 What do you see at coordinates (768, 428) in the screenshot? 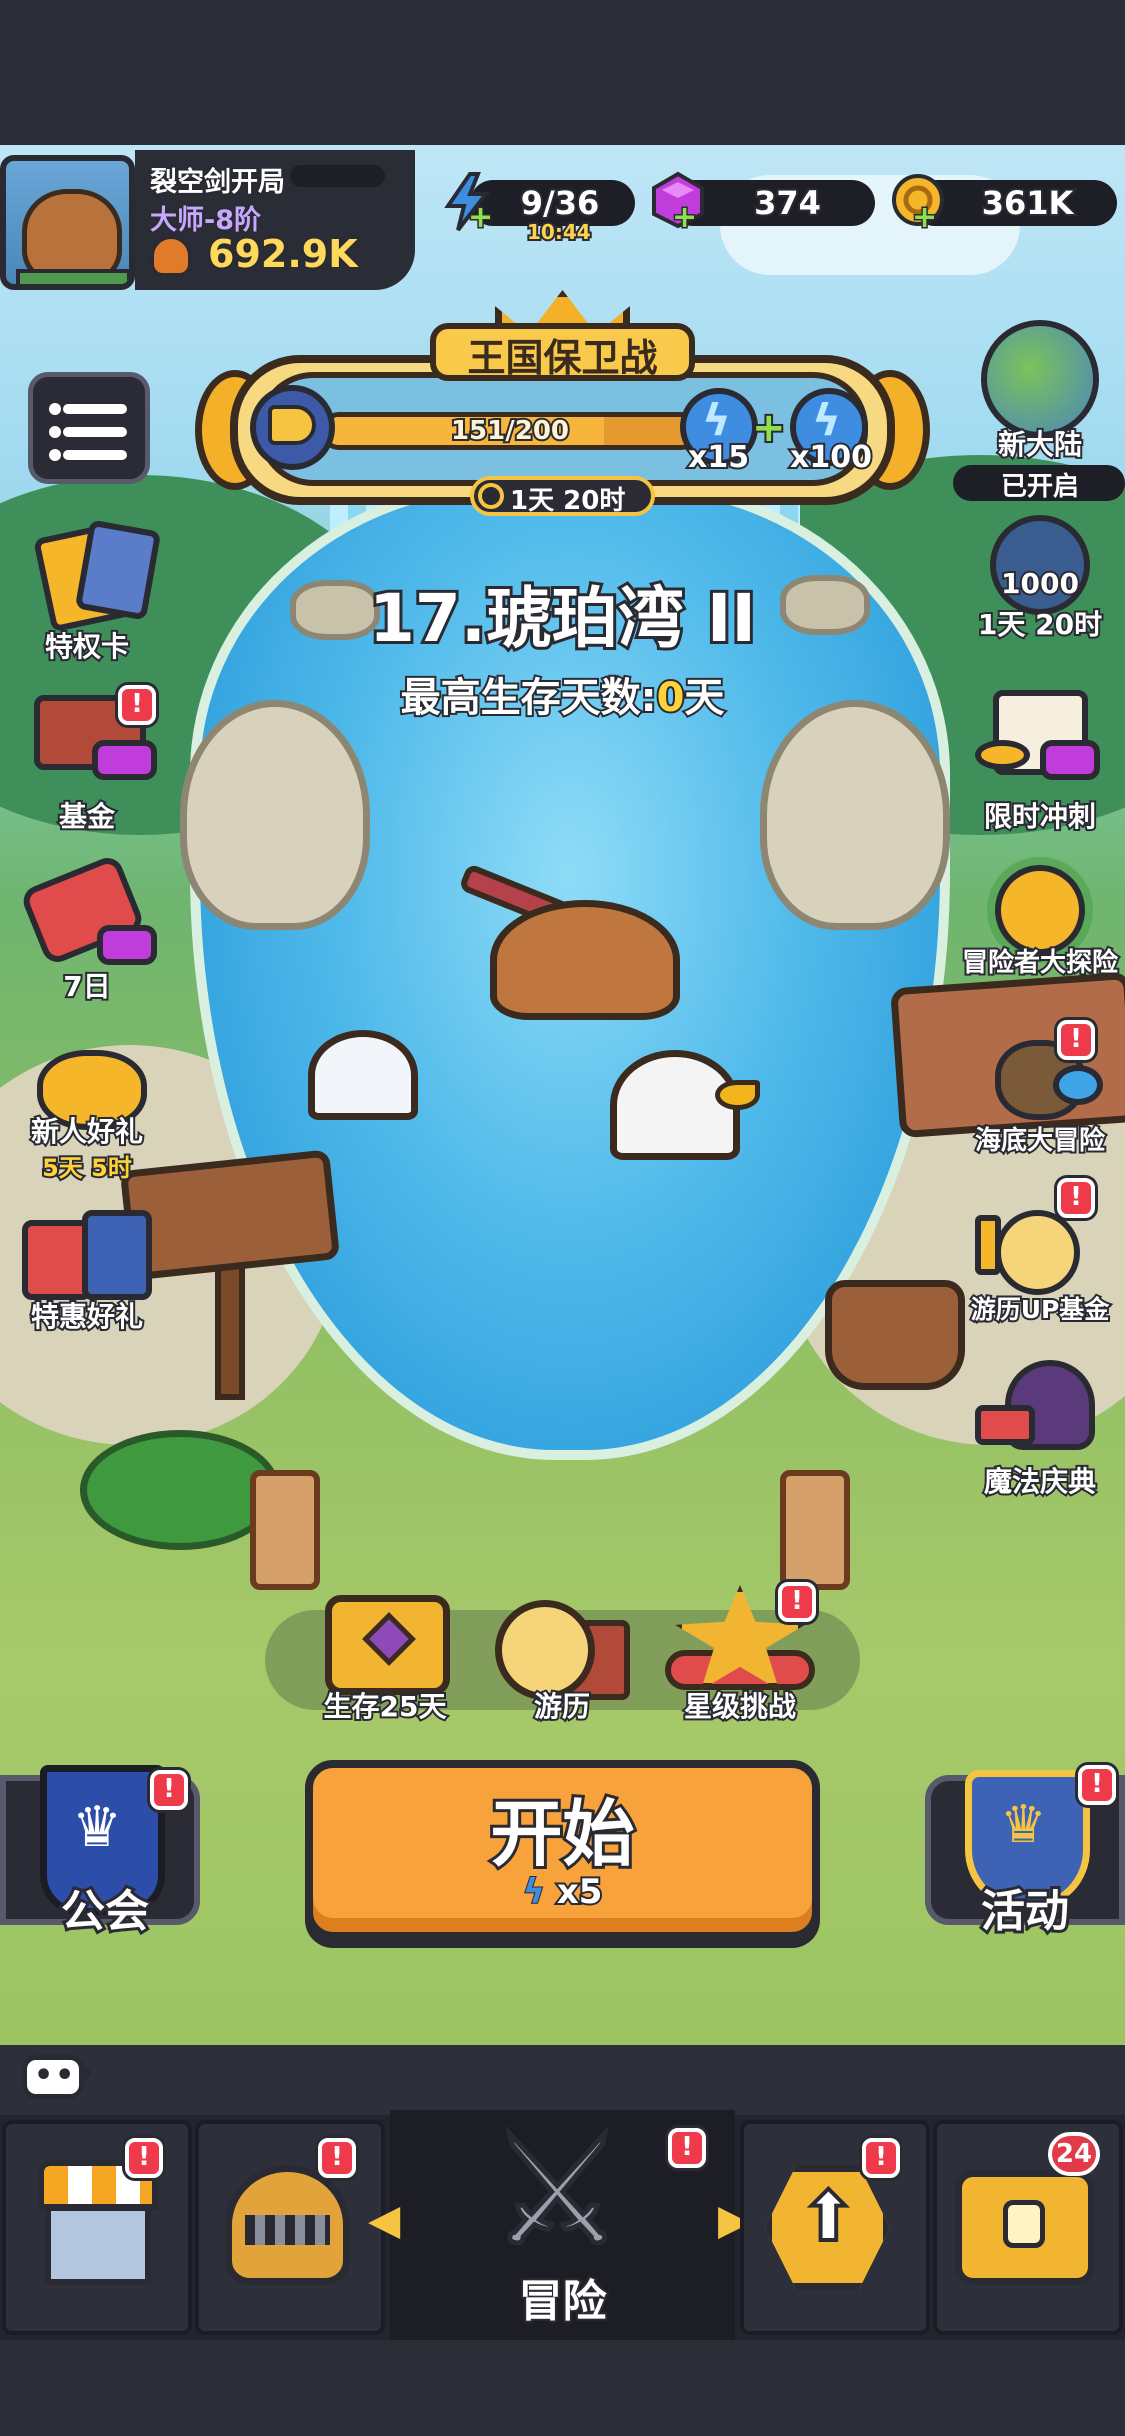
I see `plus-icon: +` at bounding box center [768, 428].